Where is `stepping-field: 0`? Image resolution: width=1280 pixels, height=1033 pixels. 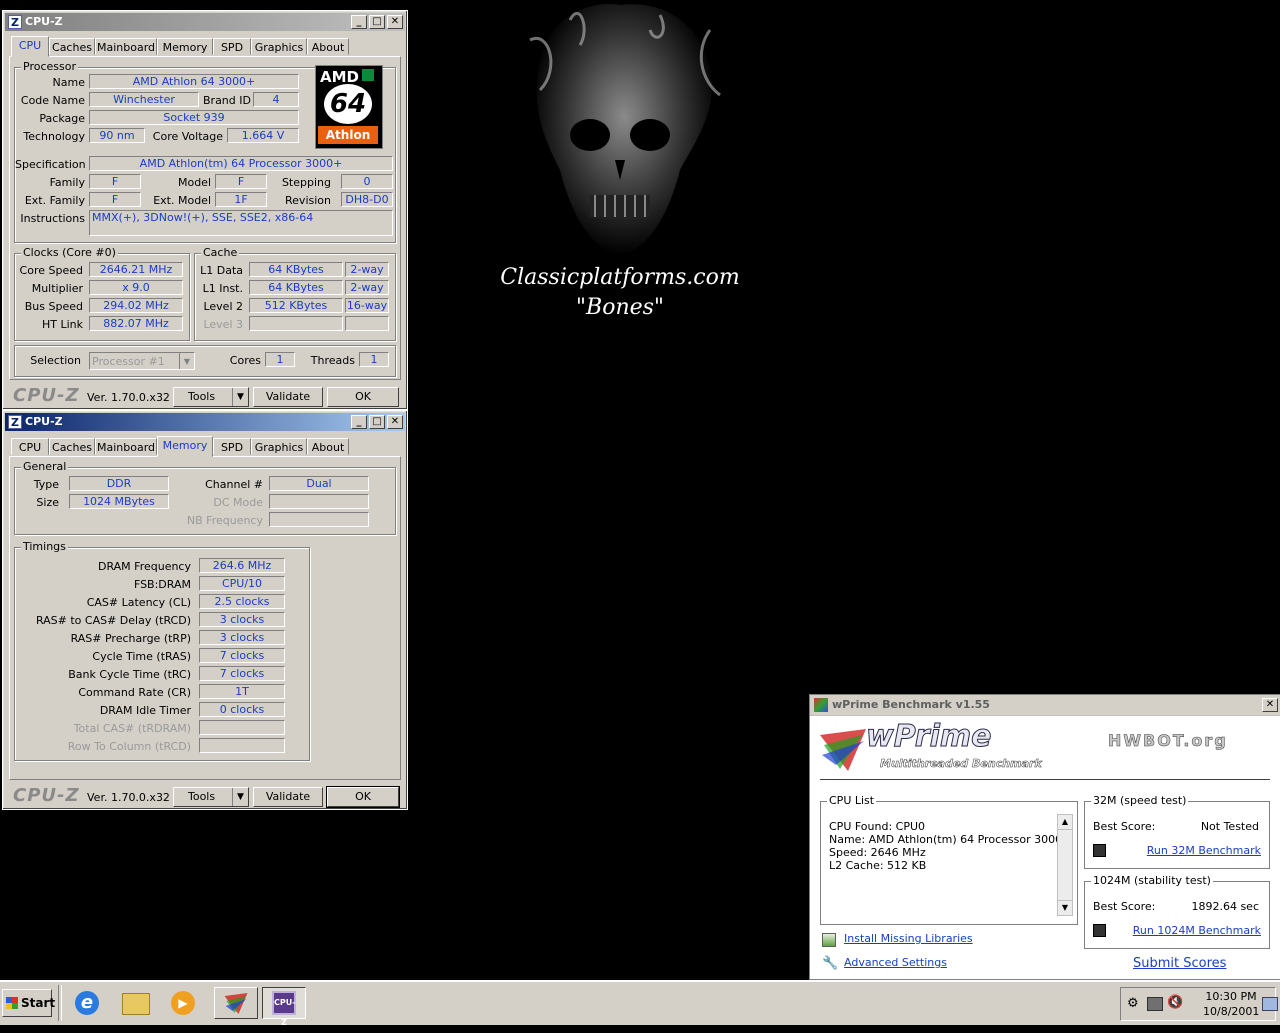 stepping-field: 0 is located at coordinates (367, 181).